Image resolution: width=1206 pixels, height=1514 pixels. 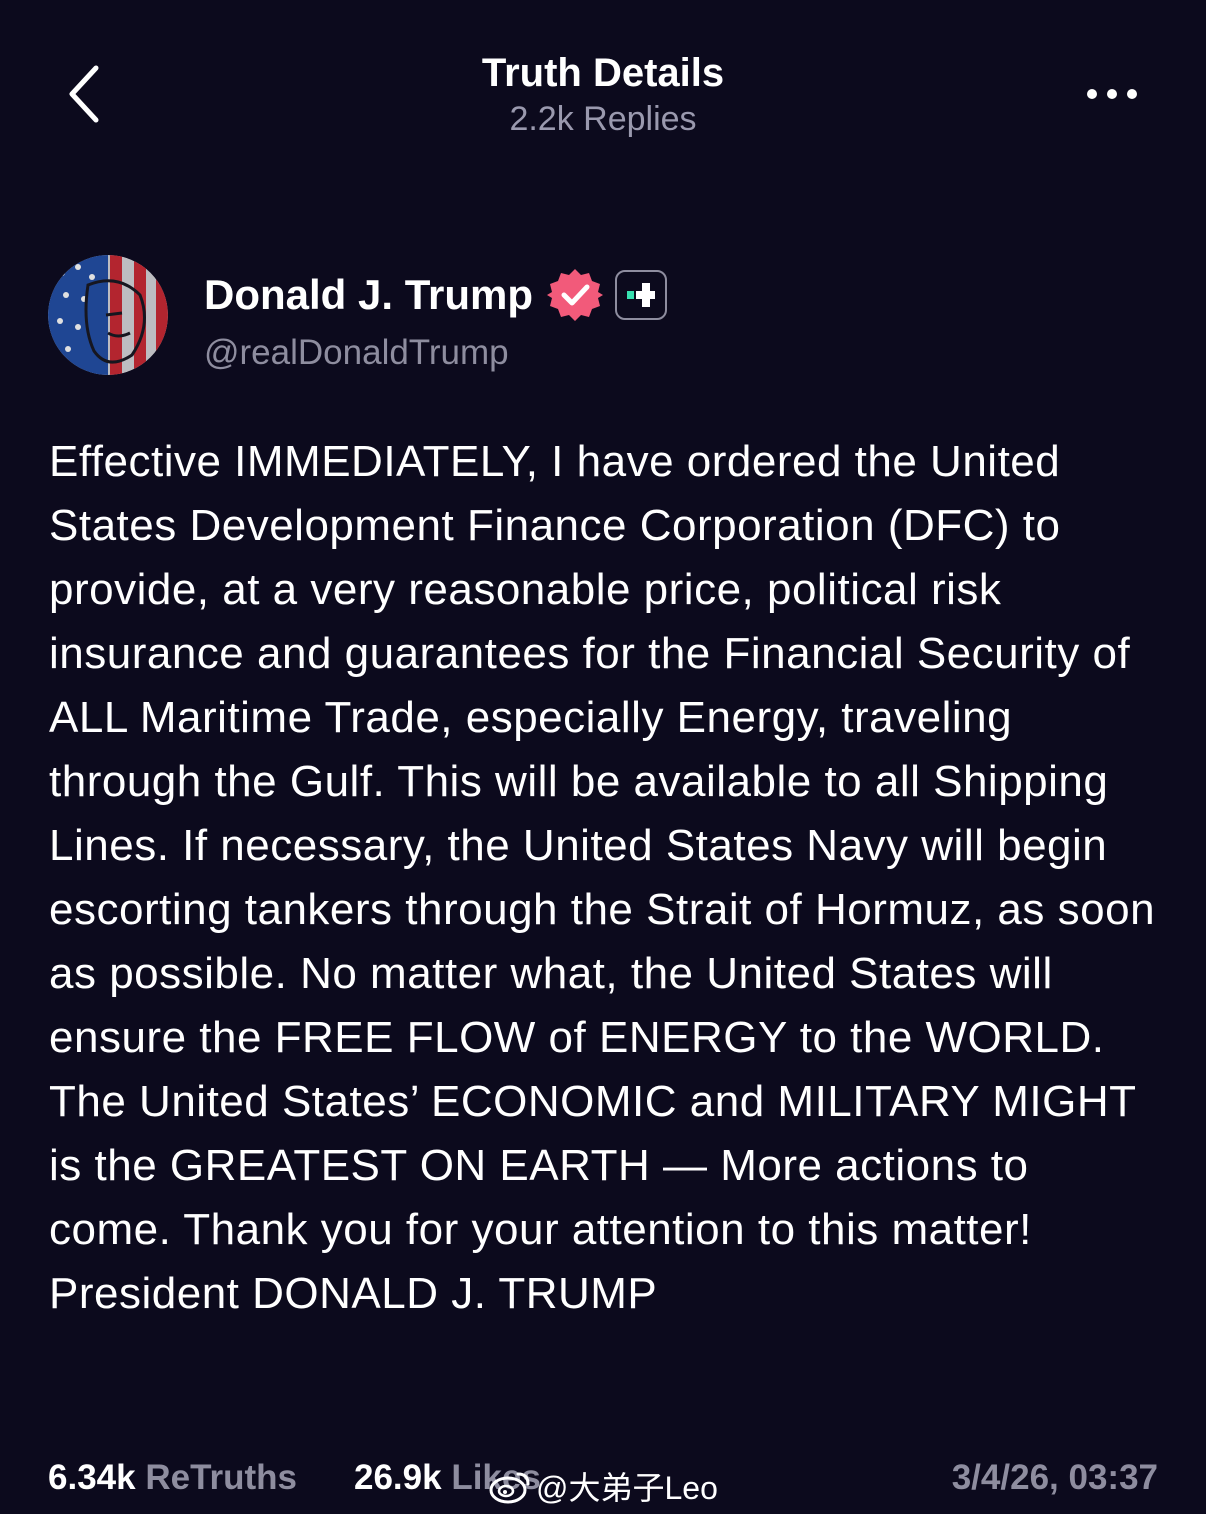 I want to click on watermark: @大弟子Leo, so click(x=603, y=1486).